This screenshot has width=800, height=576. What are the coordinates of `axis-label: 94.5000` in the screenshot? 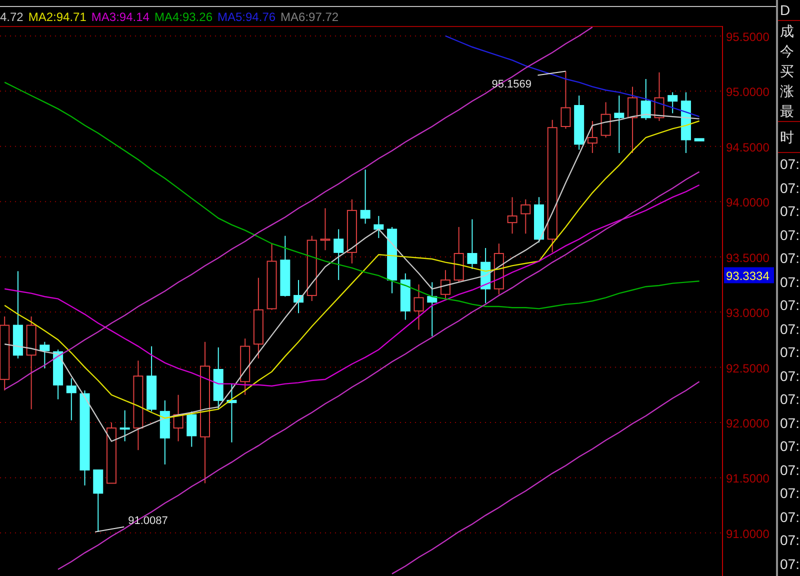 It's located at (748, 147).